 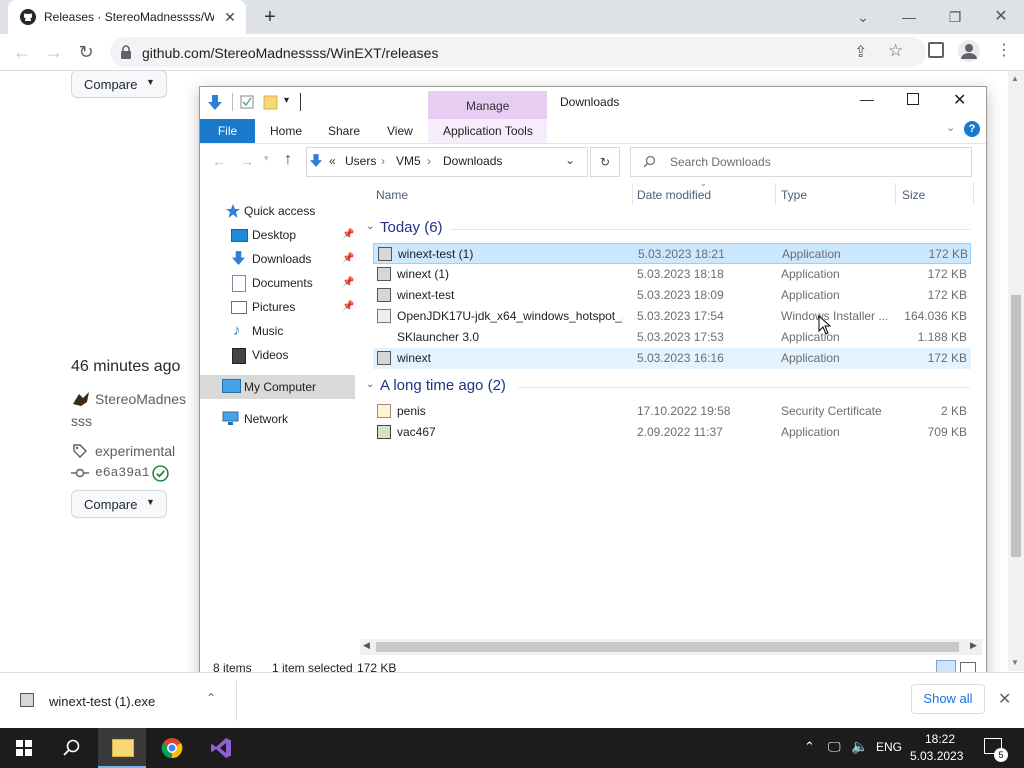 What do you see at coordinates (859, 746) in the screenshot?
I see `volume-tray-icon: 🔈` at bounding box center [859, 746].